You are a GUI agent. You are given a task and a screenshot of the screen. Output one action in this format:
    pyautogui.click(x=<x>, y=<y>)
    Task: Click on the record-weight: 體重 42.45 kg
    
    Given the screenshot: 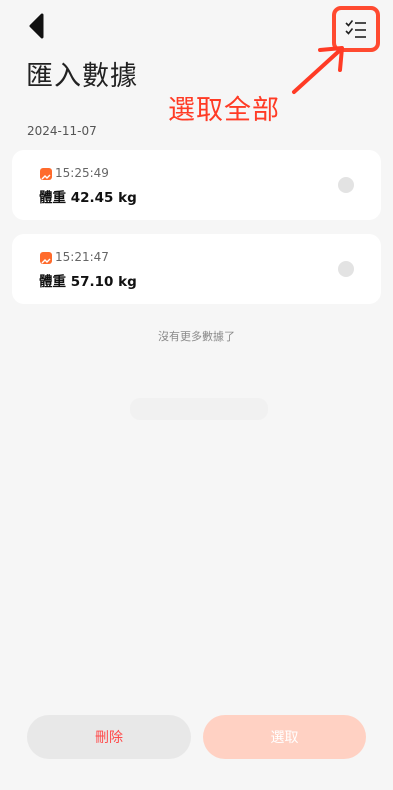 What is the action you would take?
    pyautogui.click(x=88, y=198)
    